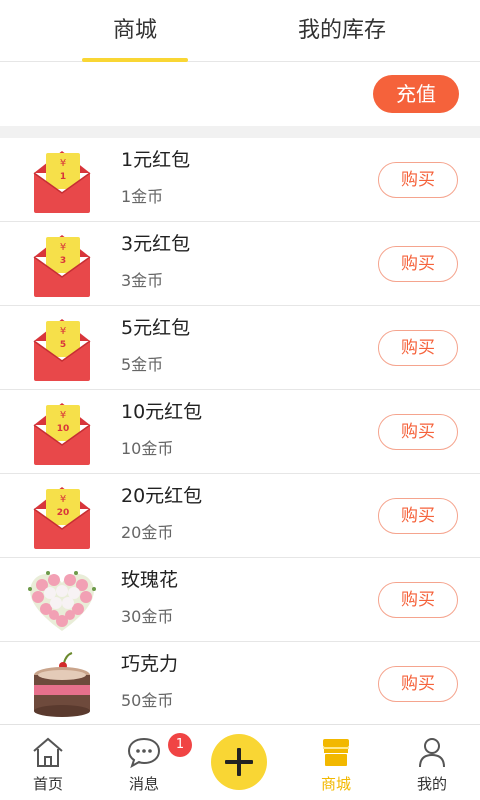 The image size is (480, 800). What do you see at coordinates (431, 784) in the screenshot?
I see `nav-mine-label: 我的` at bounding box center [431, 784].